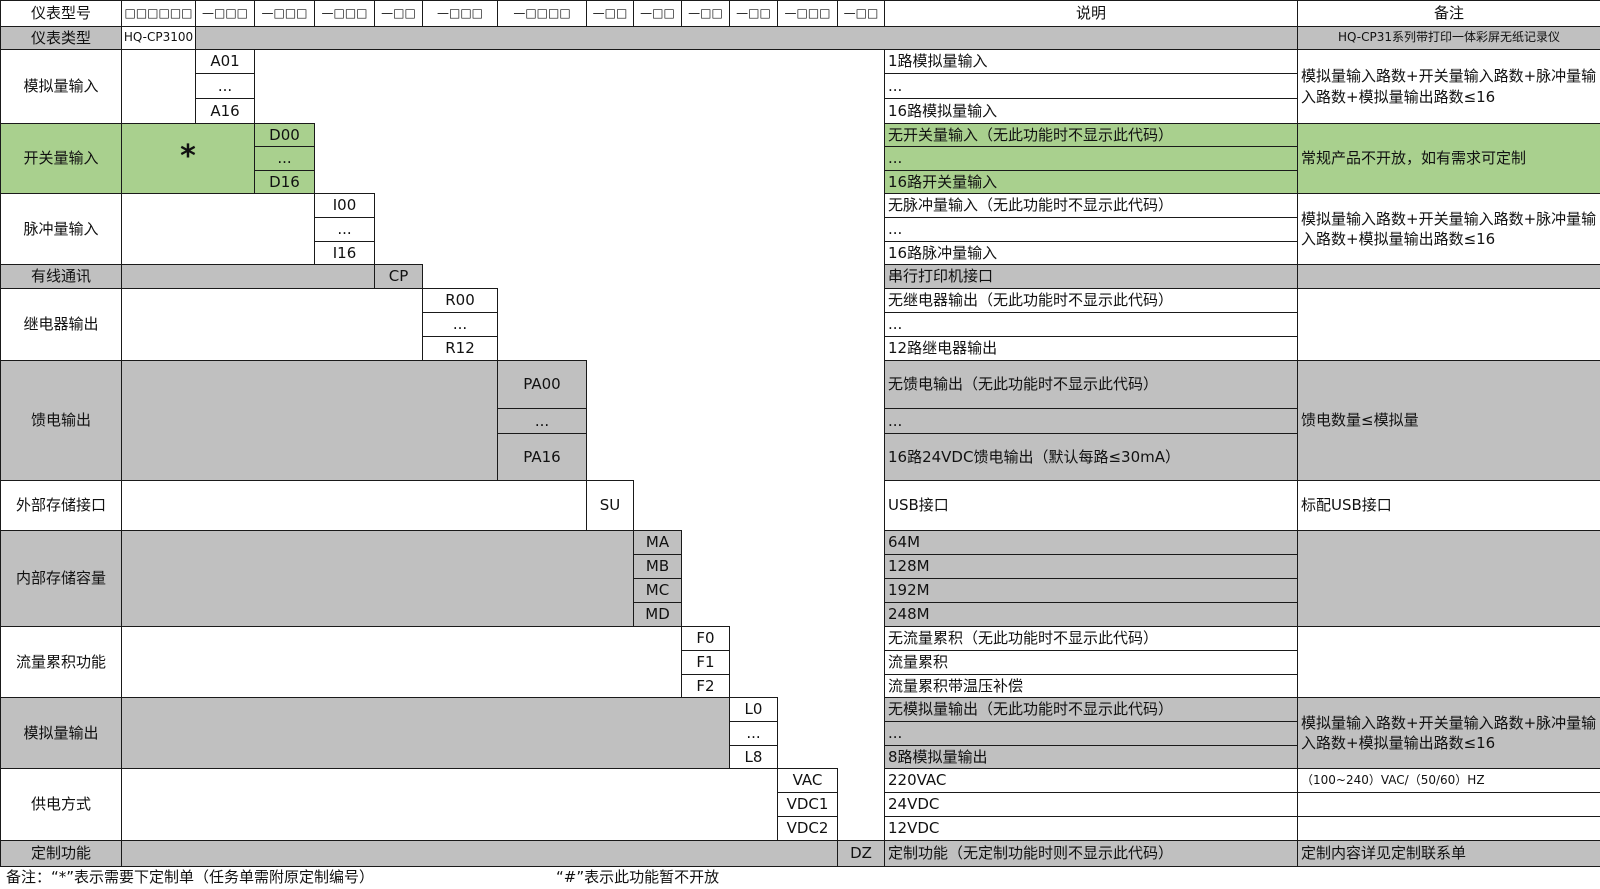 This screenshot has width=1600, height=889. What do you see at coordinates (1091, 457) in the screenshot?
I see `feed-desc: 16路24VDC馈电输出（默认每路≤30mA）` at bounding box center [1091, 457].